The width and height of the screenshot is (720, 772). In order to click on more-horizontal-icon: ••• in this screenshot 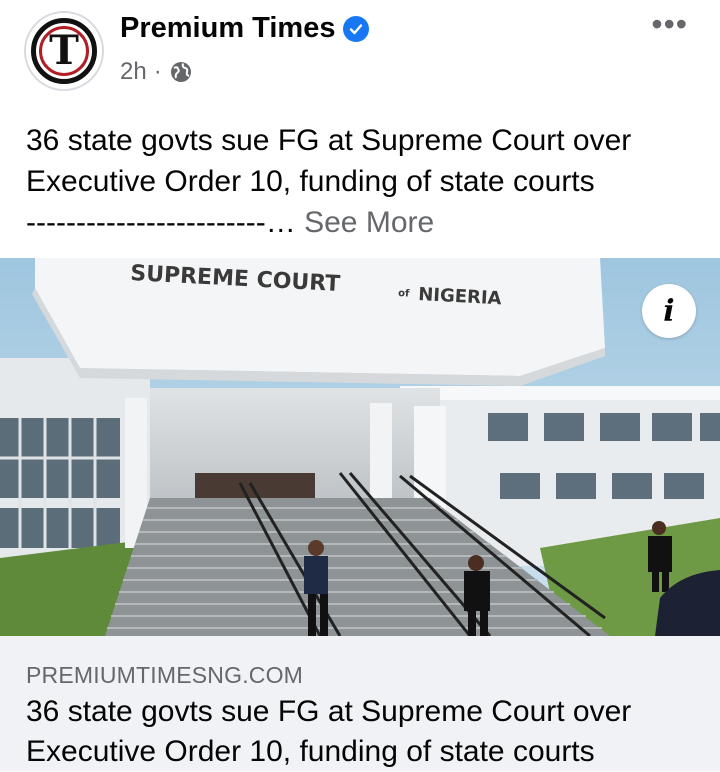, I will do `click(669, 24)`.